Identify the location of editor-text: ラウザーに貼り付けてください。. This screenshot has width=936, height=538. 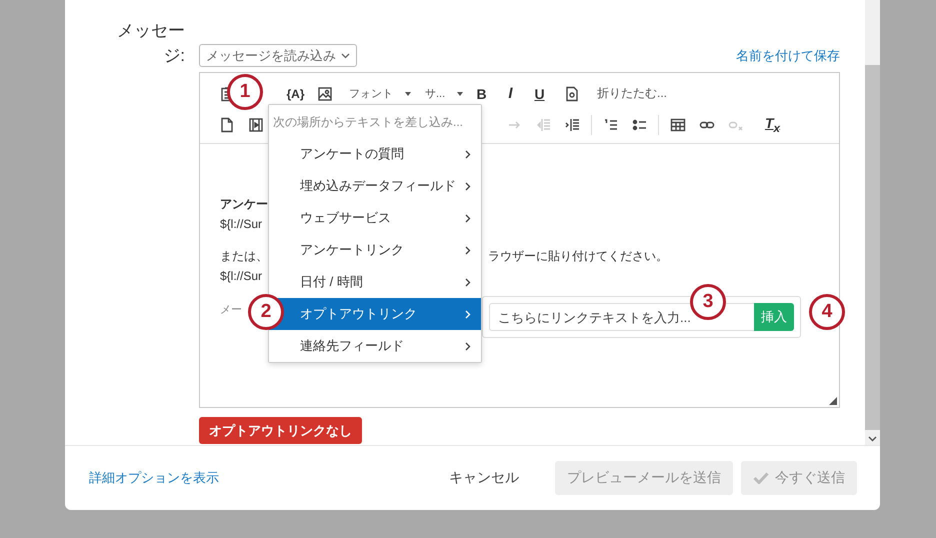
(578, 256).